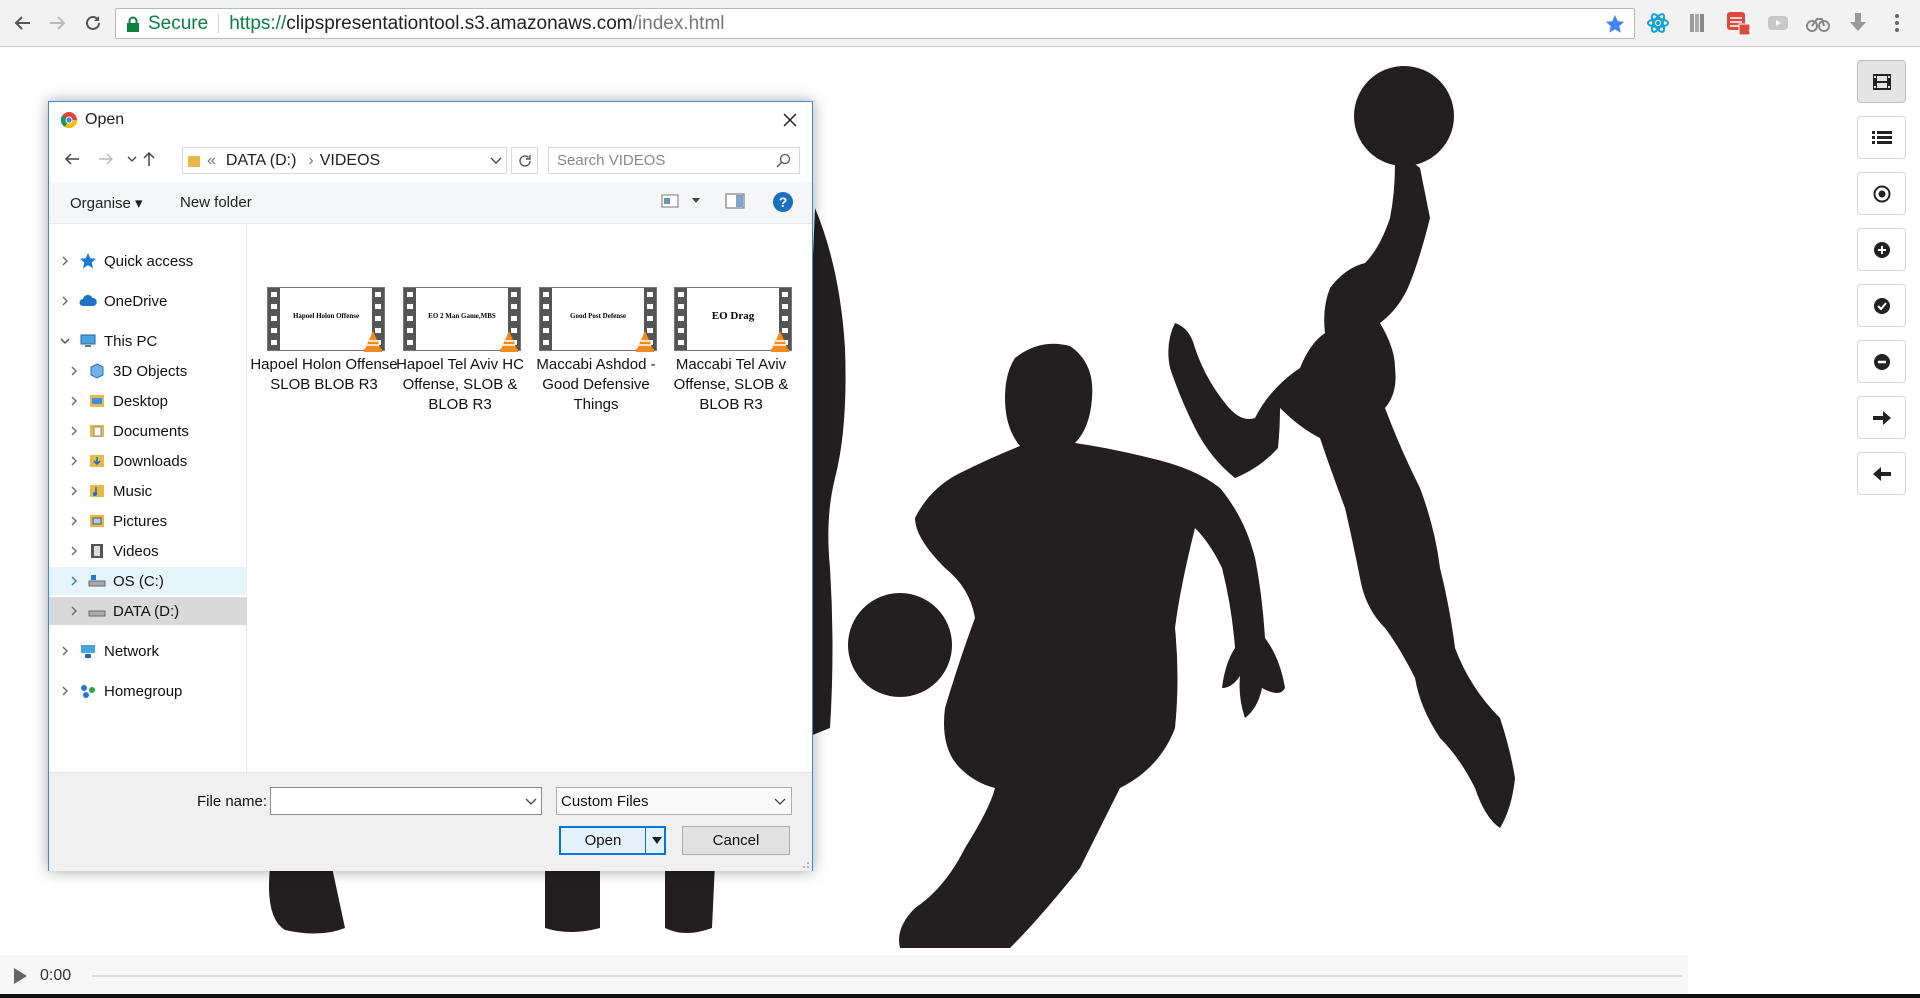  What do you see at coordinates (23, 23) in the screenshot?
I see `back-button` at bounding box center [23, 23].